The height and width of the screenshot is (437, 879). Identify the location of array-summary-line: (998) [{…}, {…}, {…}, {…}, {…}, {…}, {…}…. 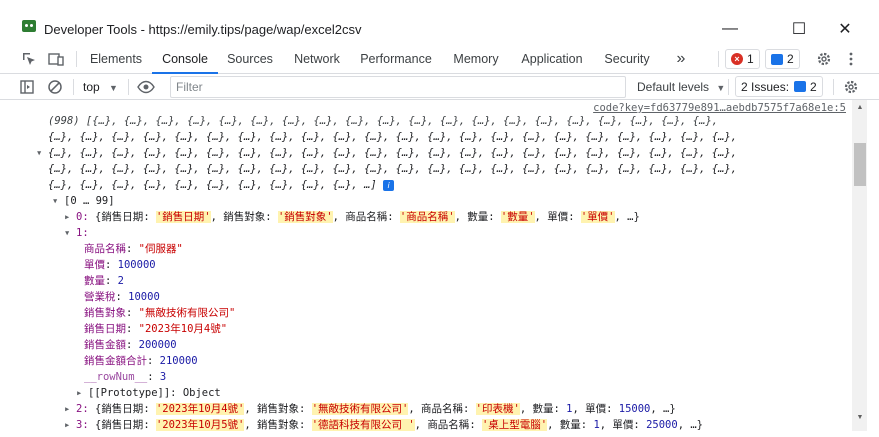
(383, 121).